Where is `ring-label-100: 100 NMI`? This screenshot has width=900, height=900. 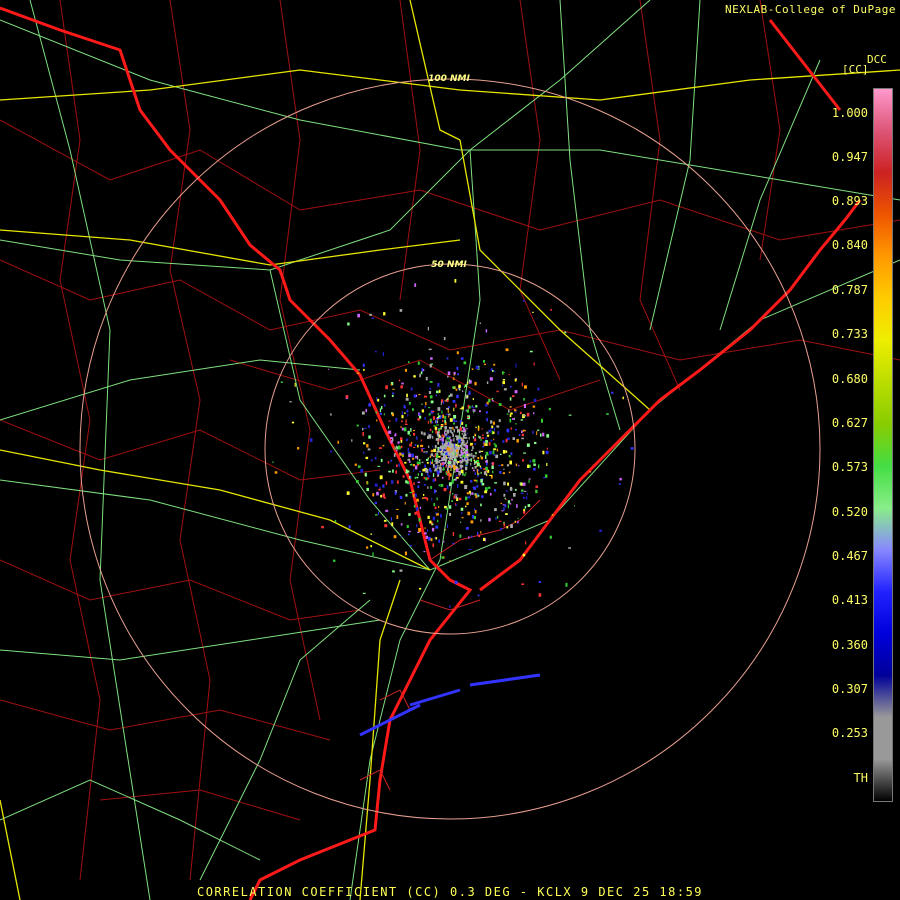 ring-label-100: 100 NMI is located at coordinates (449, 79).